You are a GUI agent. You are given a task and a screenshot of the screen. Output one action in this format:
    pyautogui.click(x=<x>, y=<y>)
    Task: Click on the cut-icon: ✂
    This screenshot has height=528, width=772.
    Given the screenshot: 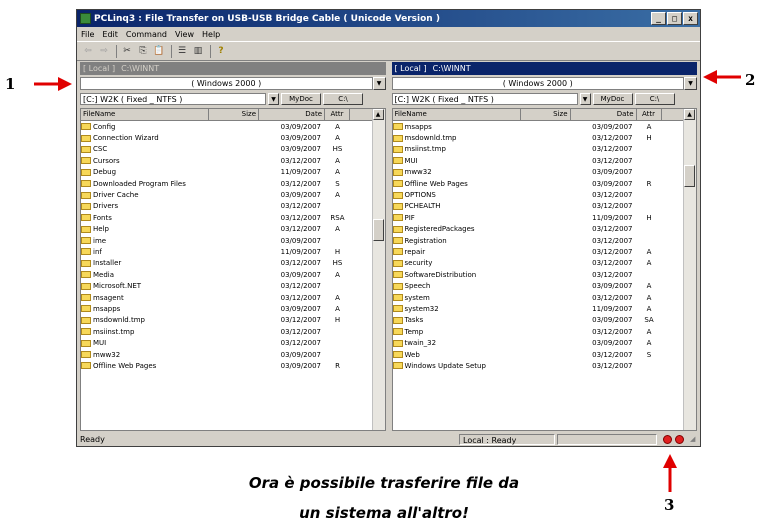 What is the action you would take?
    pyautogui.click(x=127, y=51)
    